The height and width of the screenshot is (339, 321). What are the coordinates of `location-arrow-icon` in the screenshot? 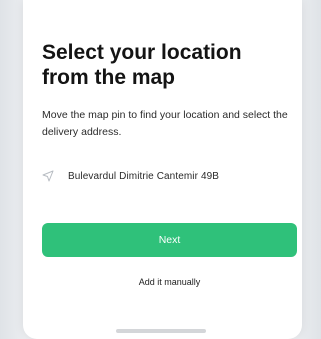 It's located at (49, 176).